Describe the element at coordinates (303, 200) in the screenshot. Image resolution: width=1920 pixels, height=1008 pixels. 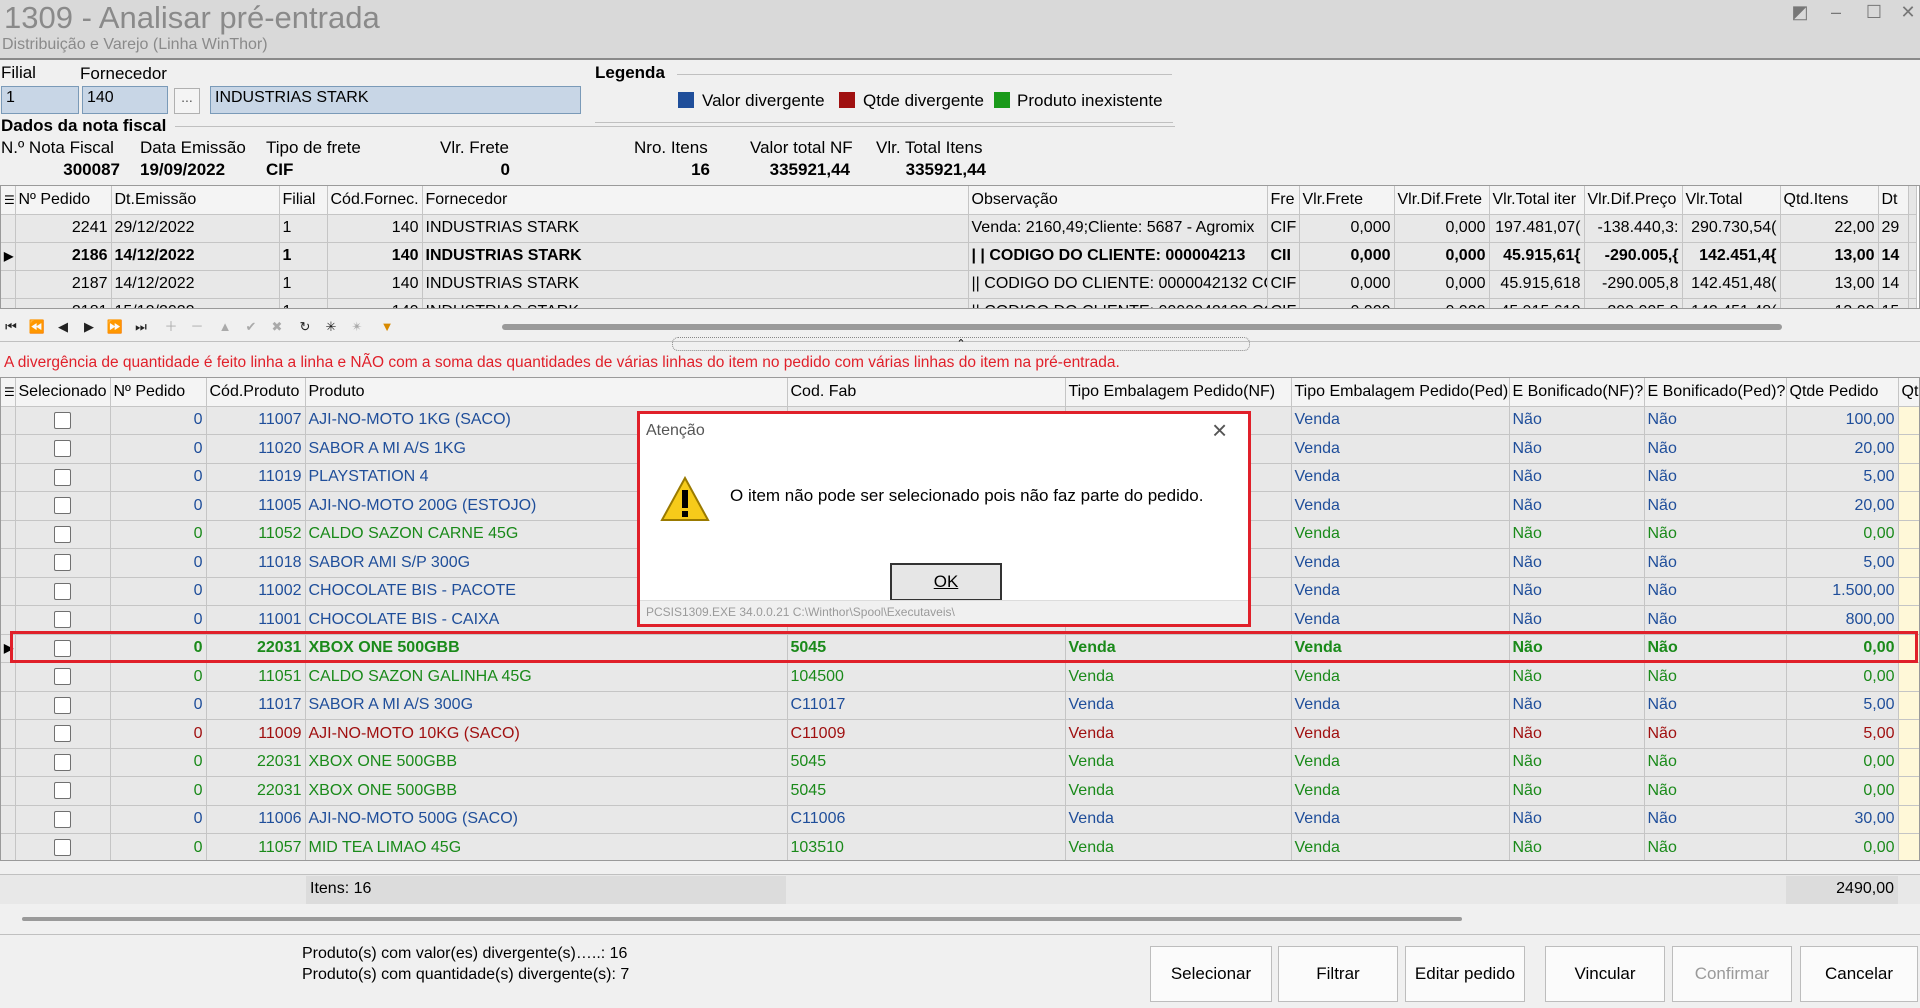
I see `orders-col-header: Filial` at that location.